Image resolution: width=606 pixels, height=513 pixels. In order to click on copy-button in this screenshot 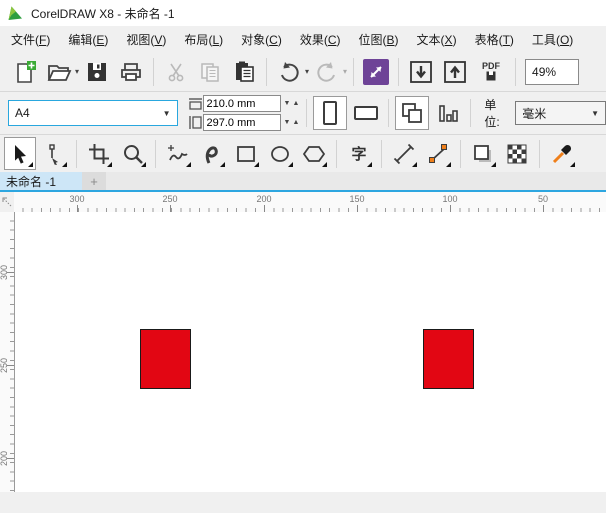, I will do `click(210, 72)`.